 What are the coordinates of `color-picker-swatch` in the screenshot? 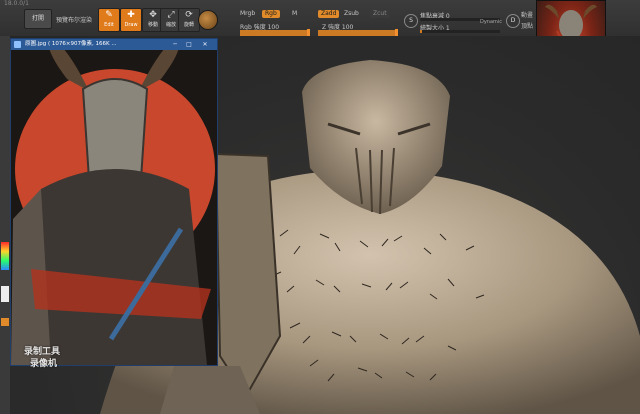 It's located at (5, 256).